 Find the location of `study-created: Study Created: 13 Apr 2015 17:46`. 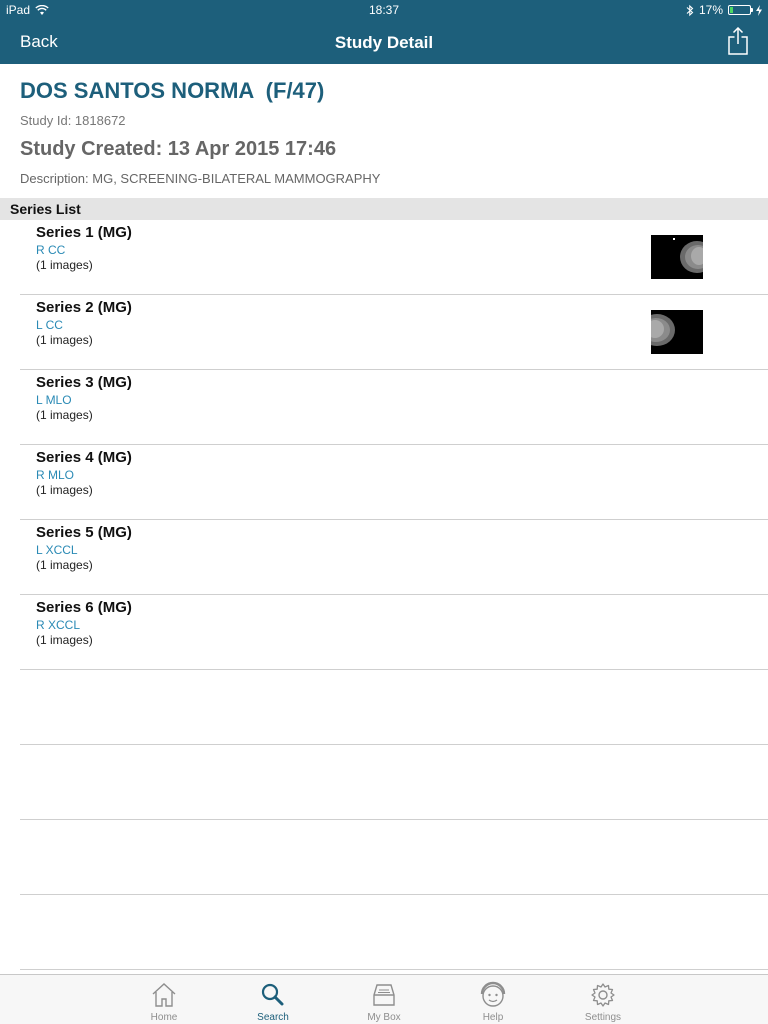

study-created: Study Created: 13 Apr 2015 17:46 is located at coordinates (178, 149).